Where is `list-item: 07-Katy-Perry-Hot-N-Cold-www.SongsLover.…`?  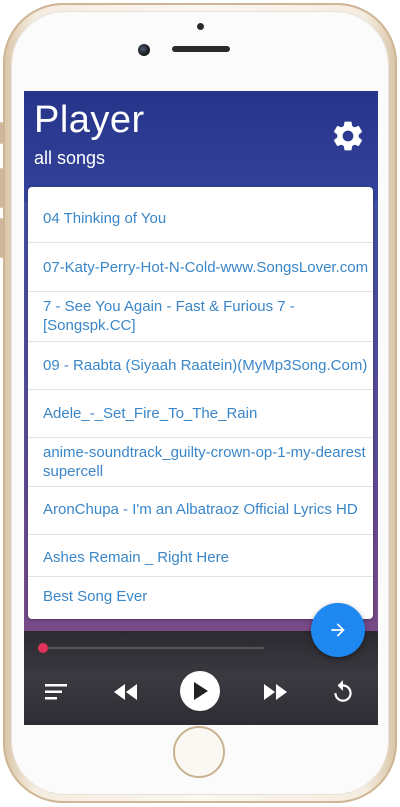 list-item: 07-Katy-Perry-Hot-N-Cold-www.SongsLover.… is located at coordinates (200, 267).